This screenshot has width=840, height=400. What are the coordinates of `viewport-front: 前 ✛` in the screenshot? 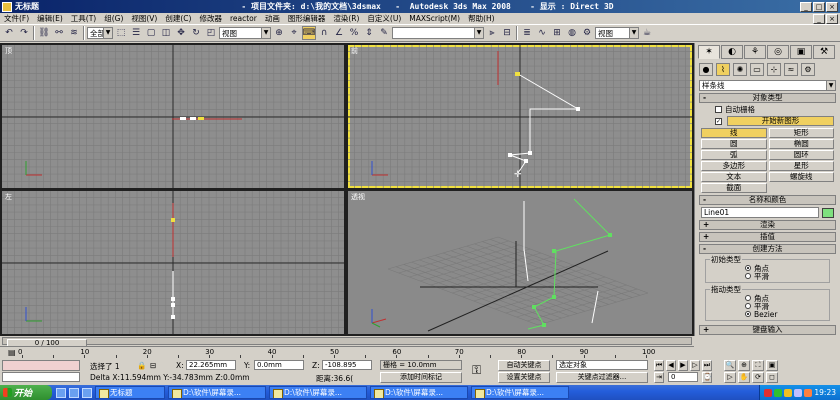 It's located at (520, 116).